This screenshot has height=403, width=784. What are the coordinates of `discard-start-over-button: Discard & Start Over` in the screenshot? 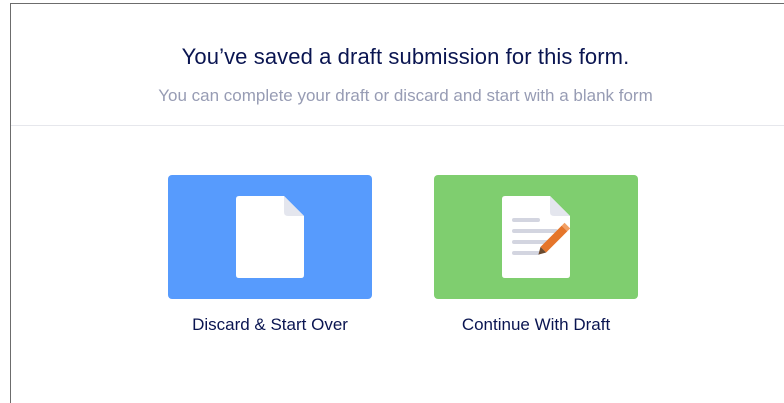 It's located at (270, 255).